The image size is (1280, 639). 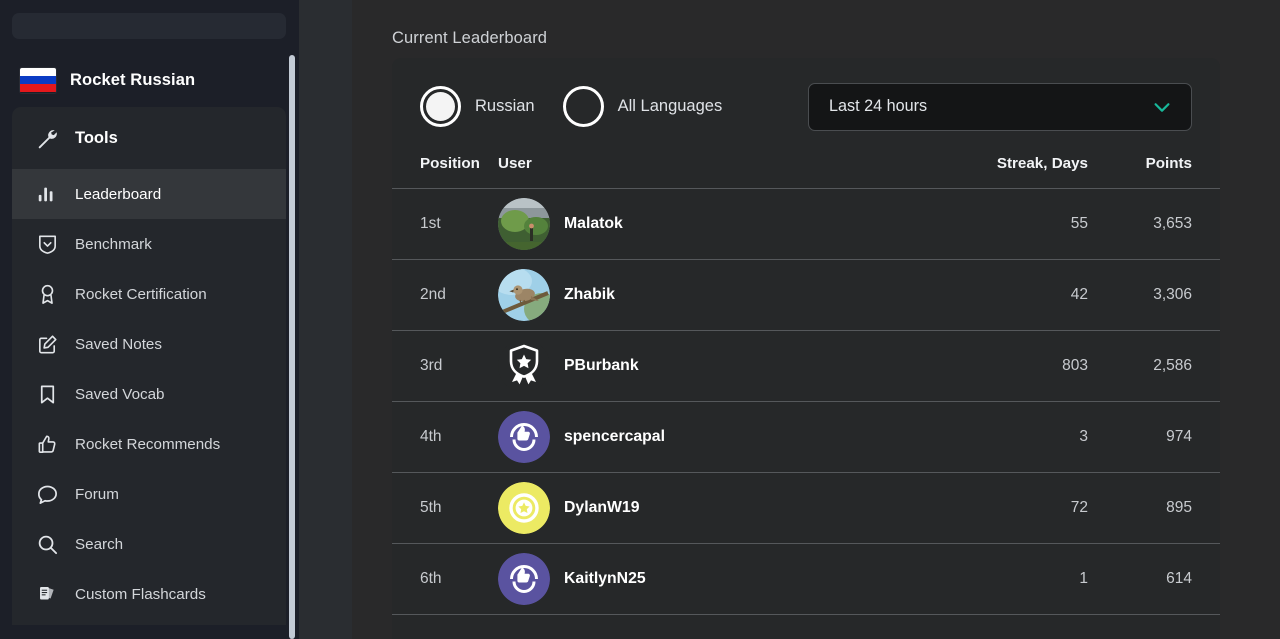 What do you see at coordinates (1003, 224) in the screenshot?
I see `cell-streak: 55` at bounding box center [1003, 224].